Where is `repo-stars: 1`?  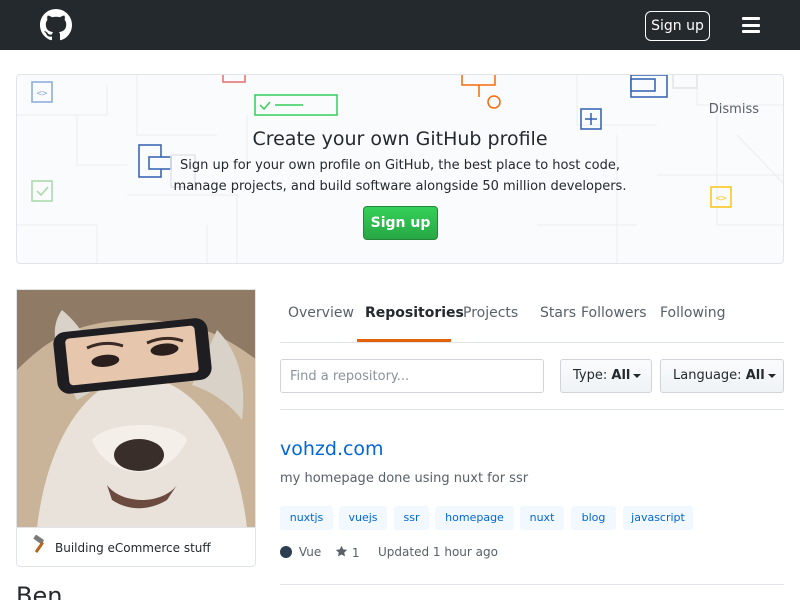
repo-stars: 1 is located at coordinates (347, 552).